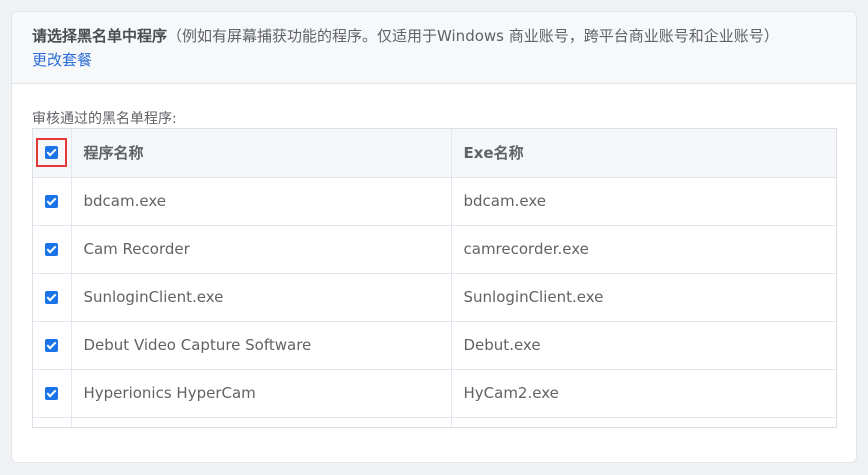  What do you see at coordinates (643, 201) in the screenshot?
I see `exe-name-cell: bdcam.exe` at bounding box center [643, 201].